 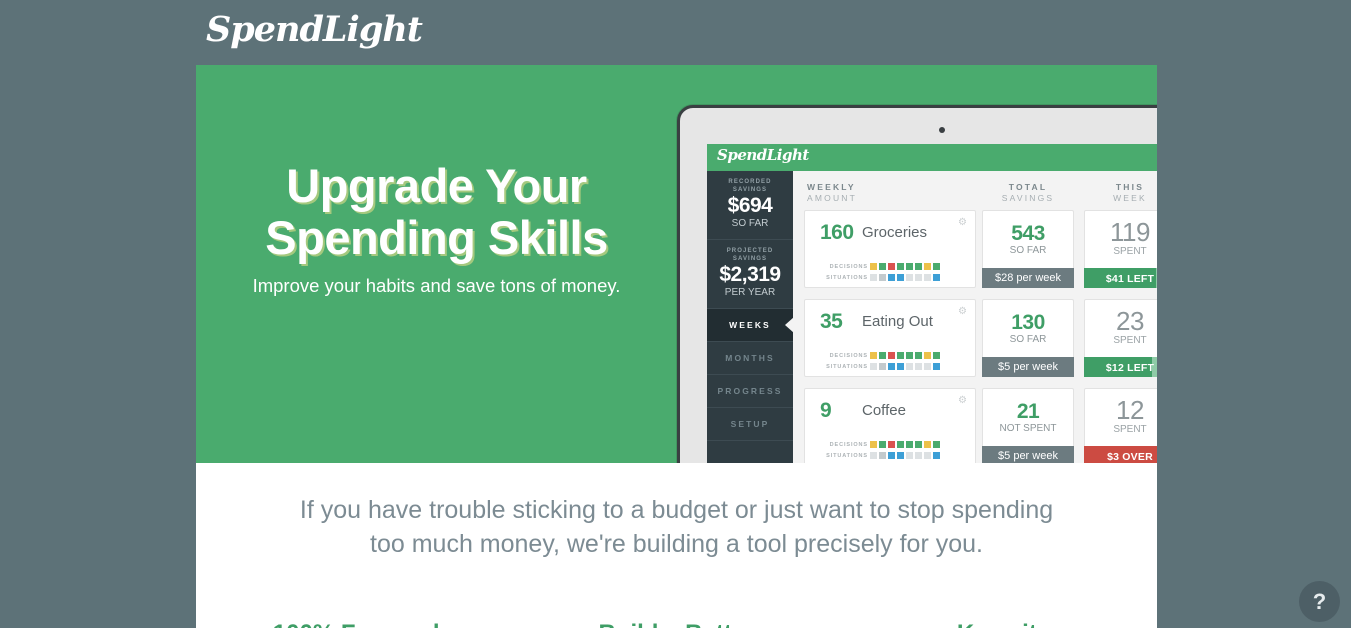 I want to click on stat-key-line1: RECORDED, so click(x=750, y=182).